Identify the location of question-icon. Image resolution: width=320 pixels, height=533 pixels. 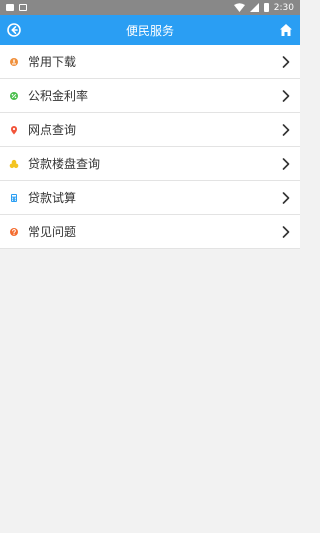
(14, 232).